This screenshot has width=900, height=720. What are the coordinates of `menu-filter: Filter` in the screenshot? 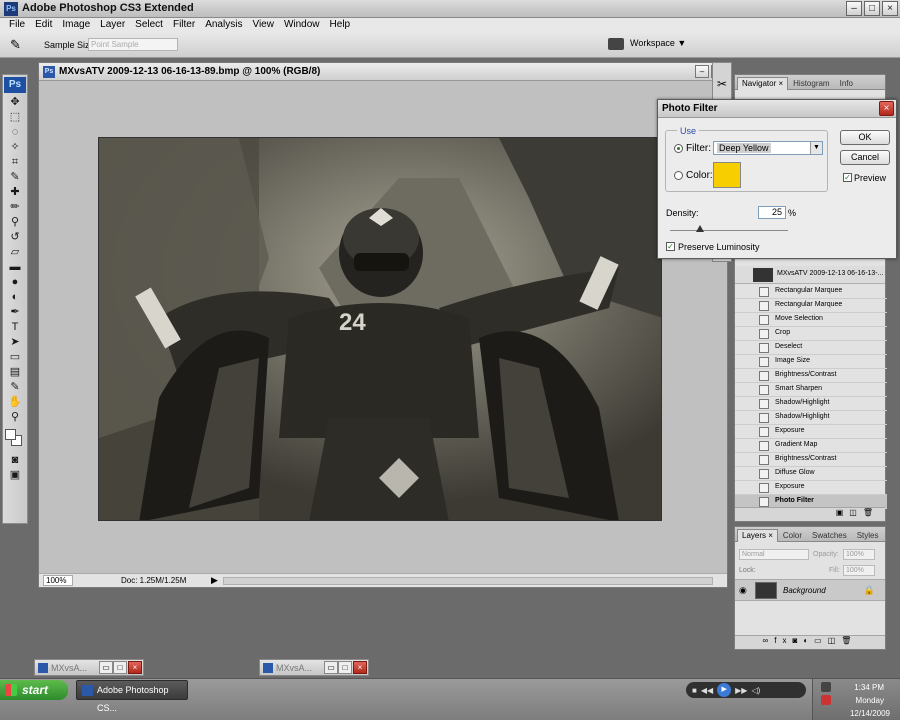 It's located at (184, 25).